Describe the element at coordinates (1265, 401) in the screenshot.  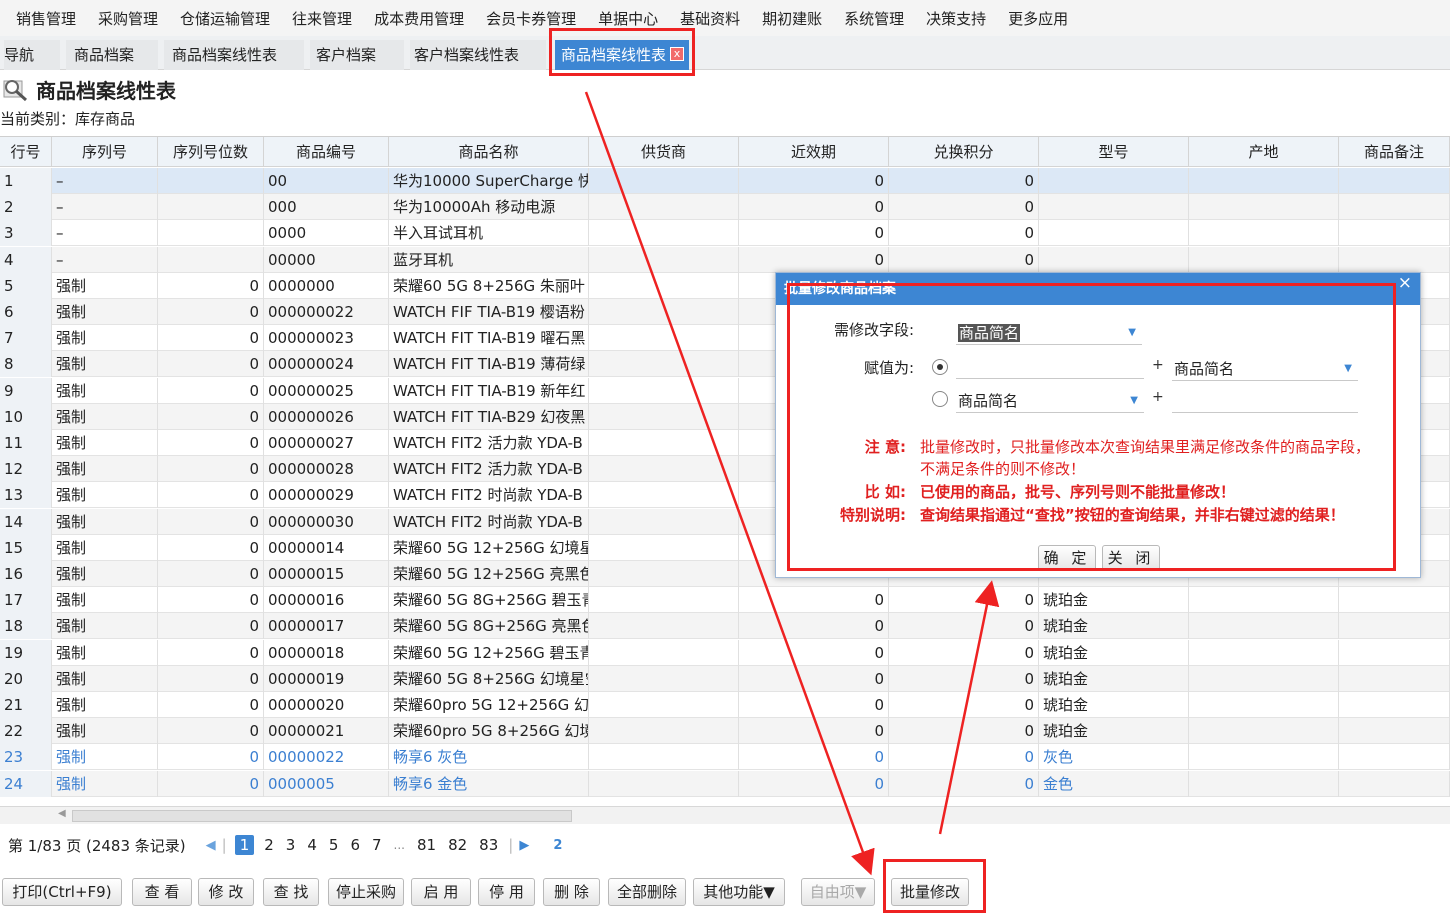
I see `suffix-input` at that location.